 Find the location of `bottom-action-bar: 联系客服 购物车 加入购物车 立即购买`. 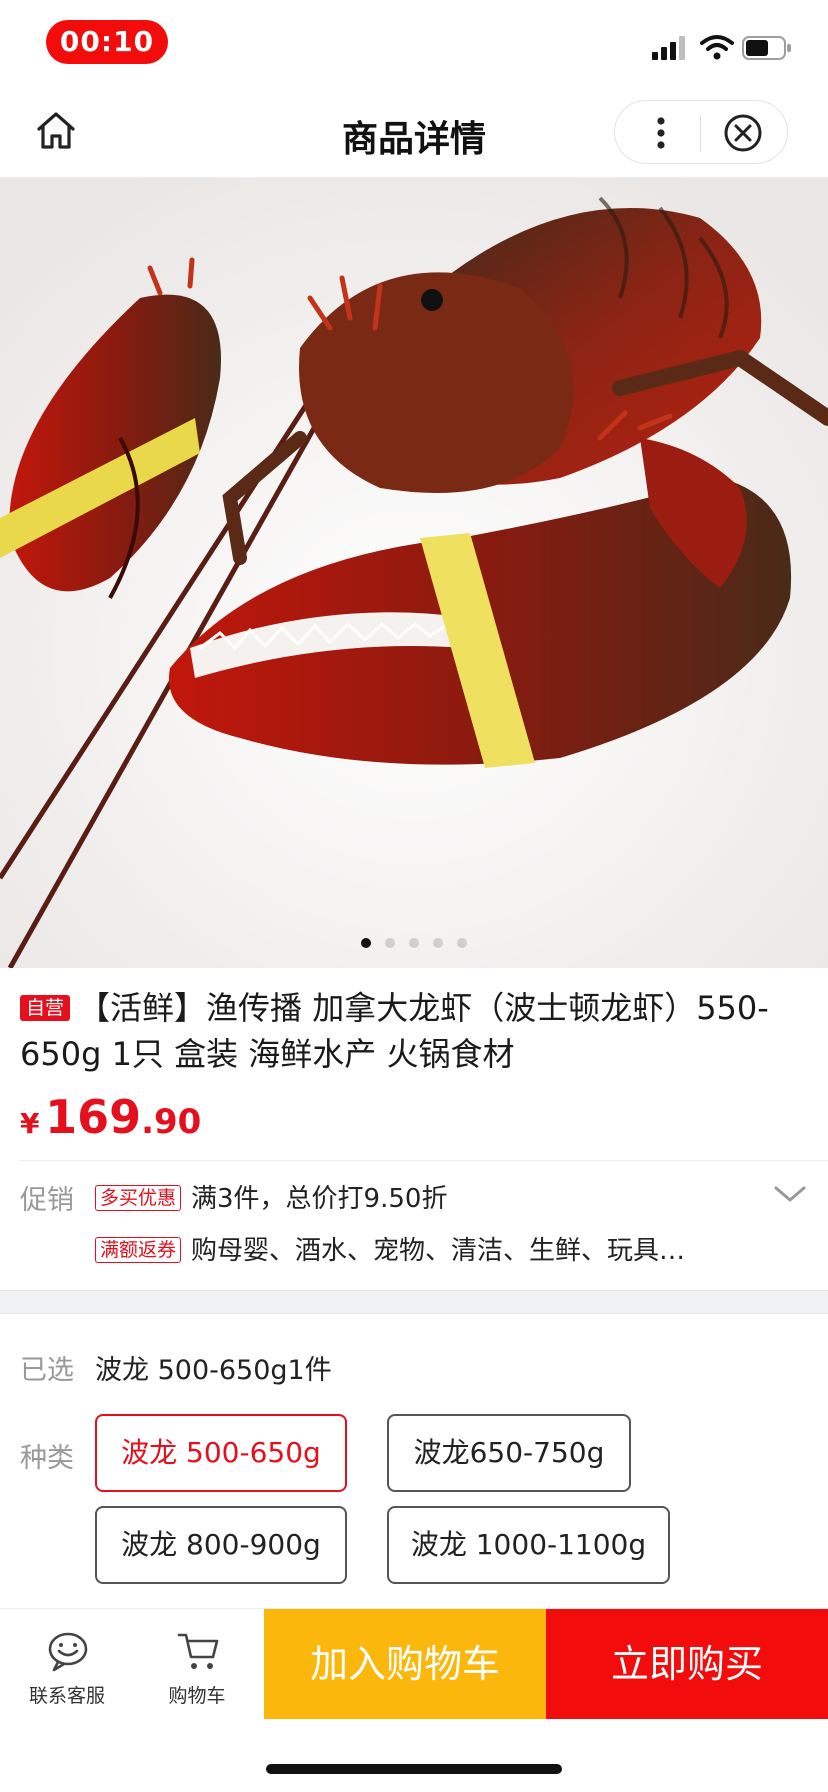

bottom-action-bar: 联系客服 购物车 加入购物车 立即购买 is located at coordinates (414, 1663).